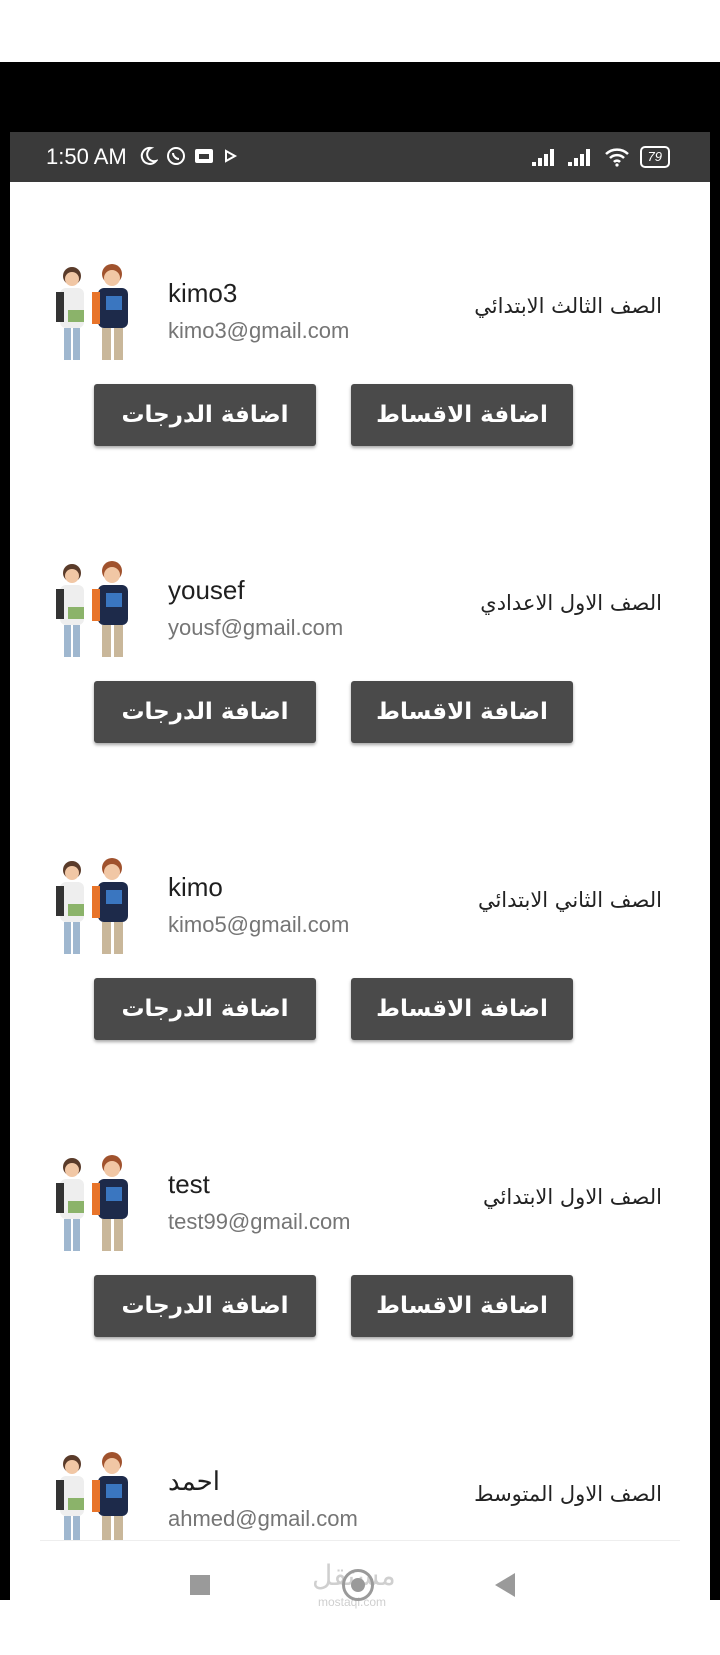 This screenshot has width=720, height=1655. Describe the element at coordinates (256, 627) in the screenshot. I see `student-email: yousf@gmail.com` at that location.